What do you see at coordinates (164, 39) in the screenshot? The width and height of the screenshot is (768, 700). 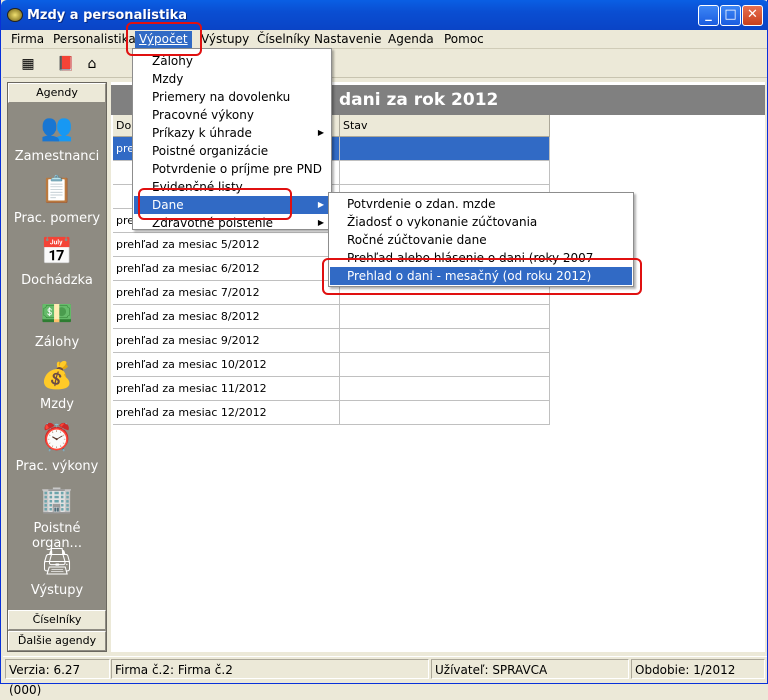 I see `annotation-vypocet` at bounding box center [164, 39].